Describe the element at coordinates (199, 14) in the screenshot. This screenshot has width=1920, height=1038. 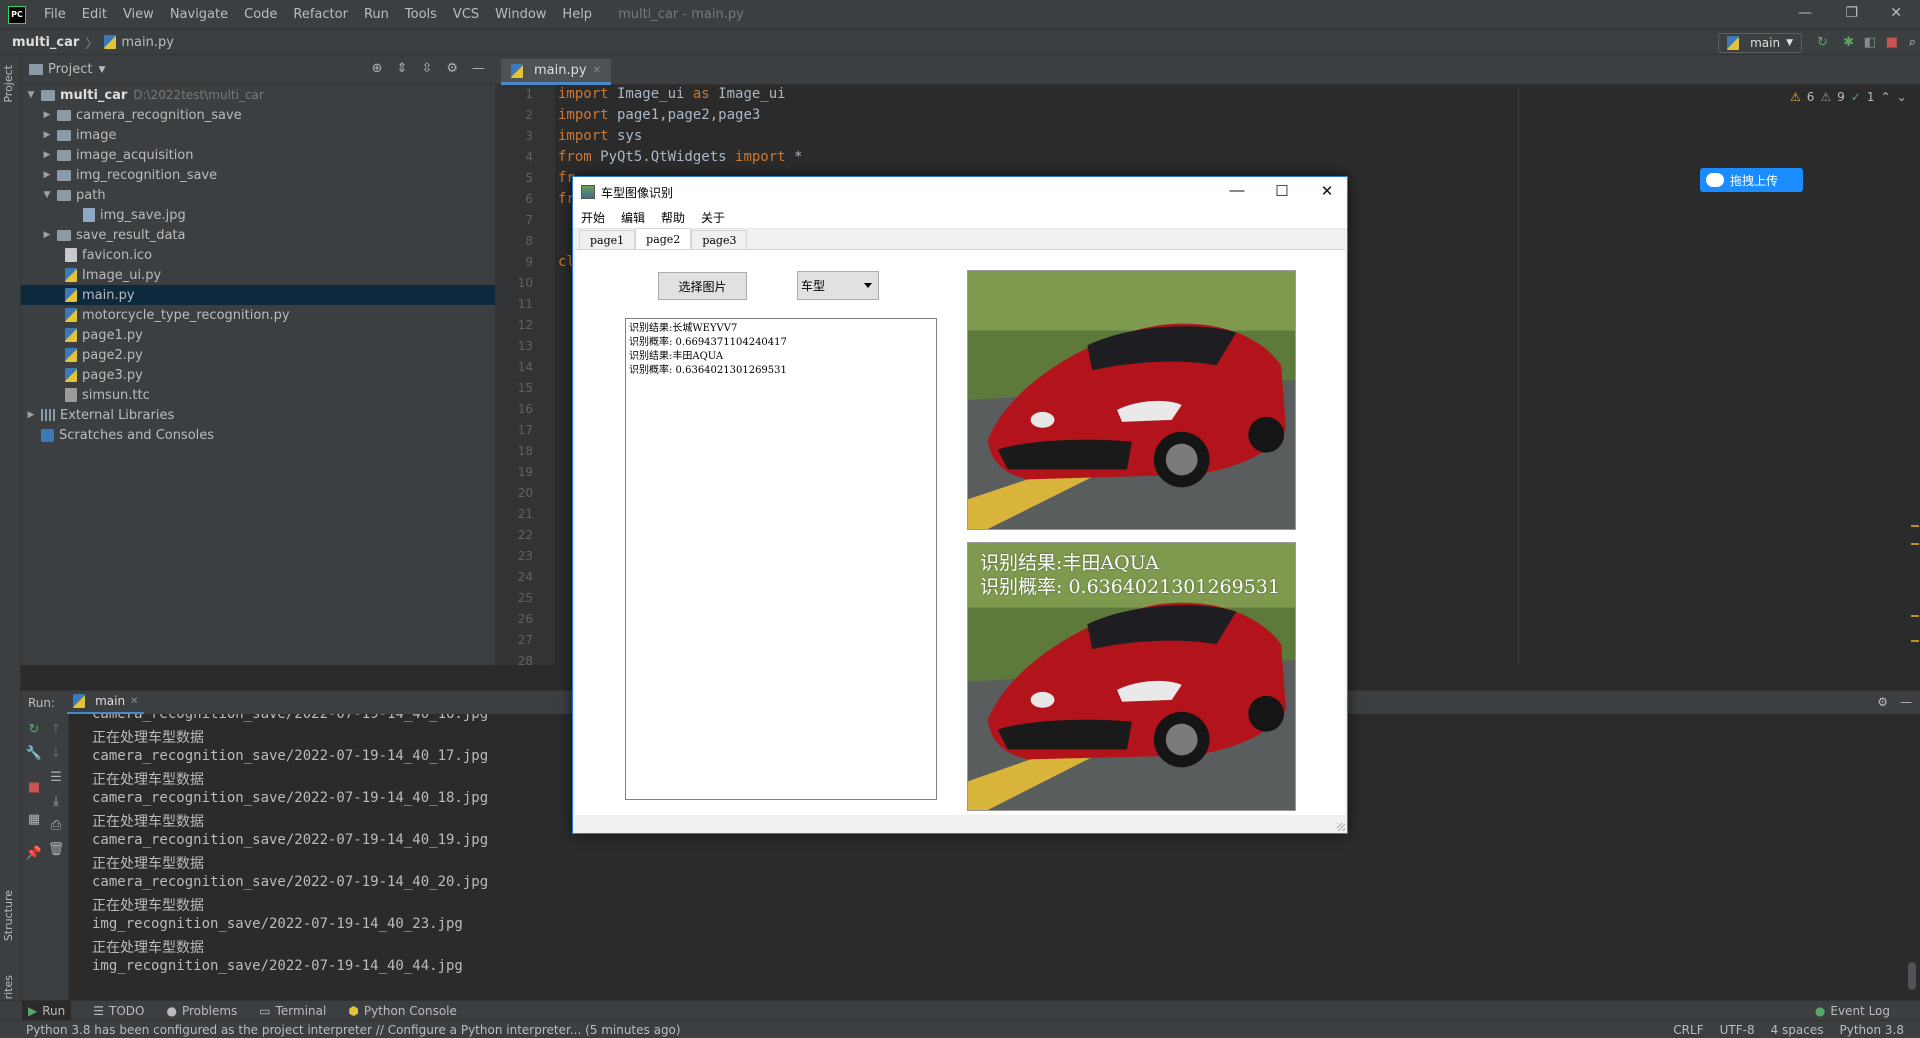
I see `menu-navigate: Navigate` at that location.